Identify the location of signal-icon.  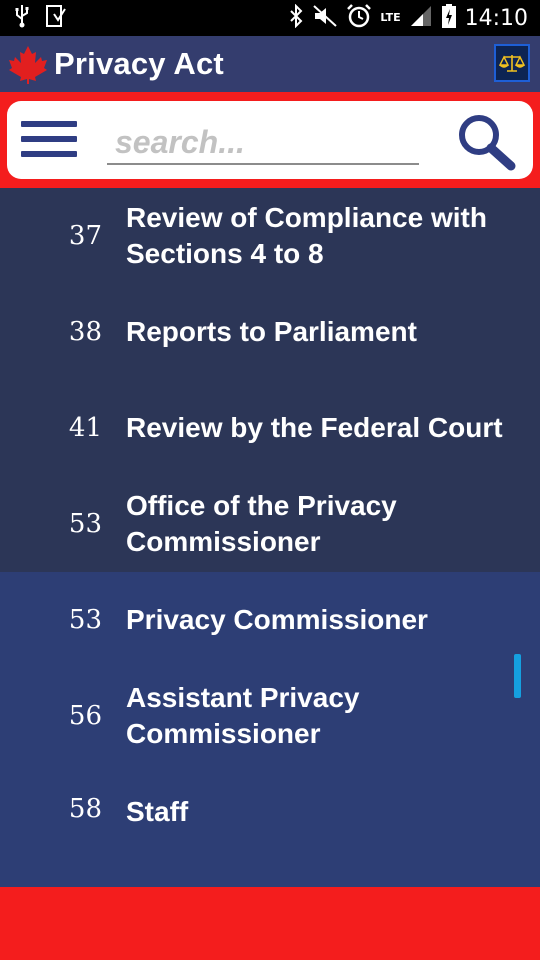
(421, 18).